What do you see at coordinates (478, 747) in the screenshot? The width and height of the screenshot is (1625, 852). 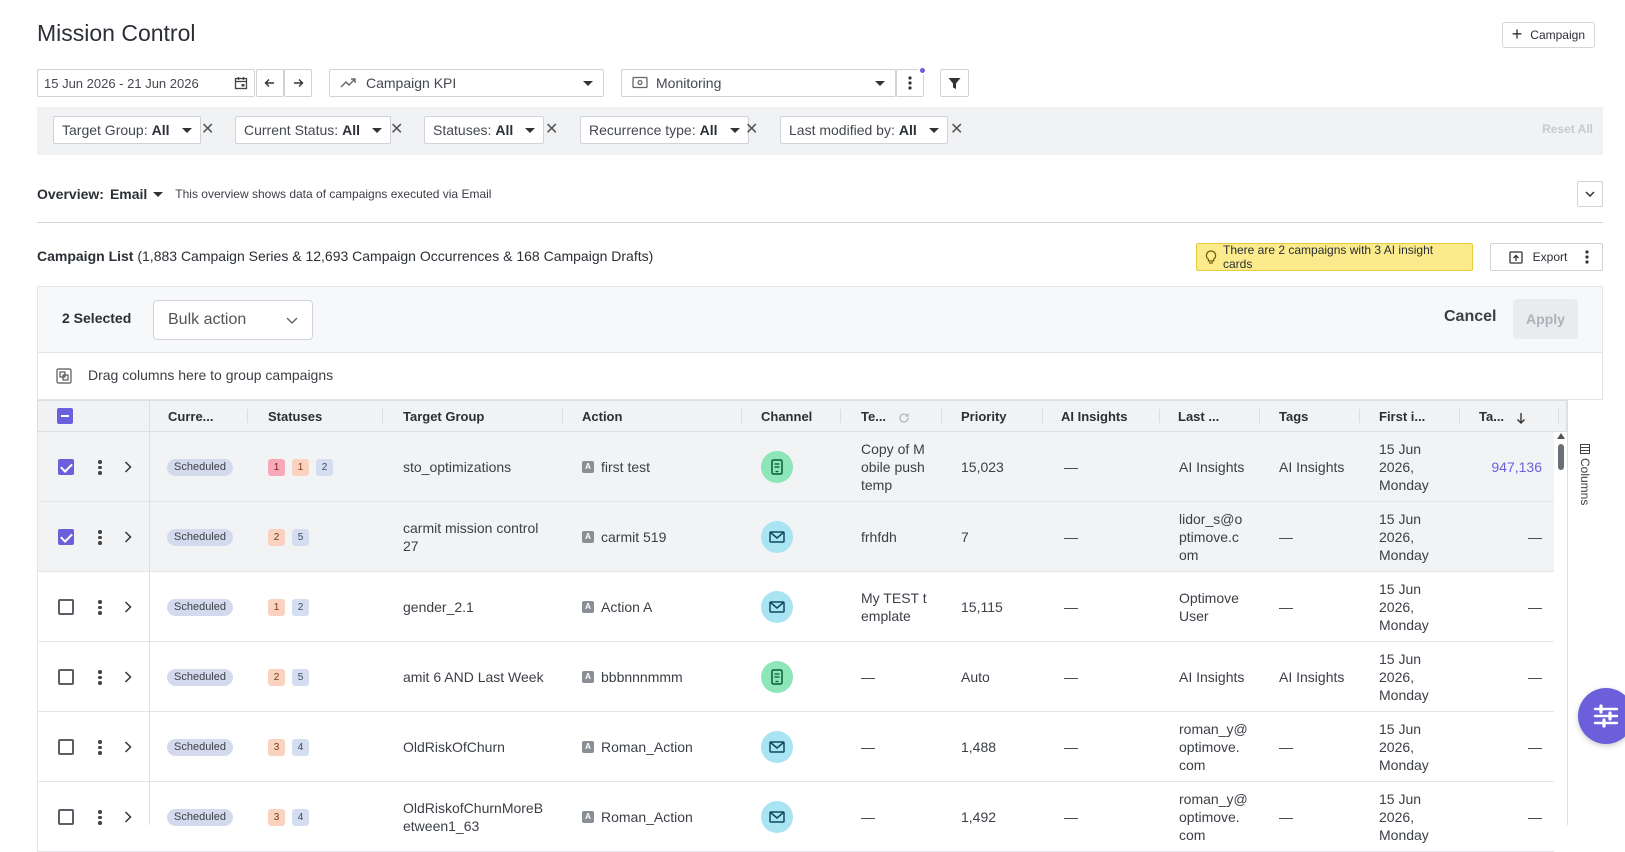 I see `target-group-cell: OldRiskOfChurn` at bounding box center [478, 747].